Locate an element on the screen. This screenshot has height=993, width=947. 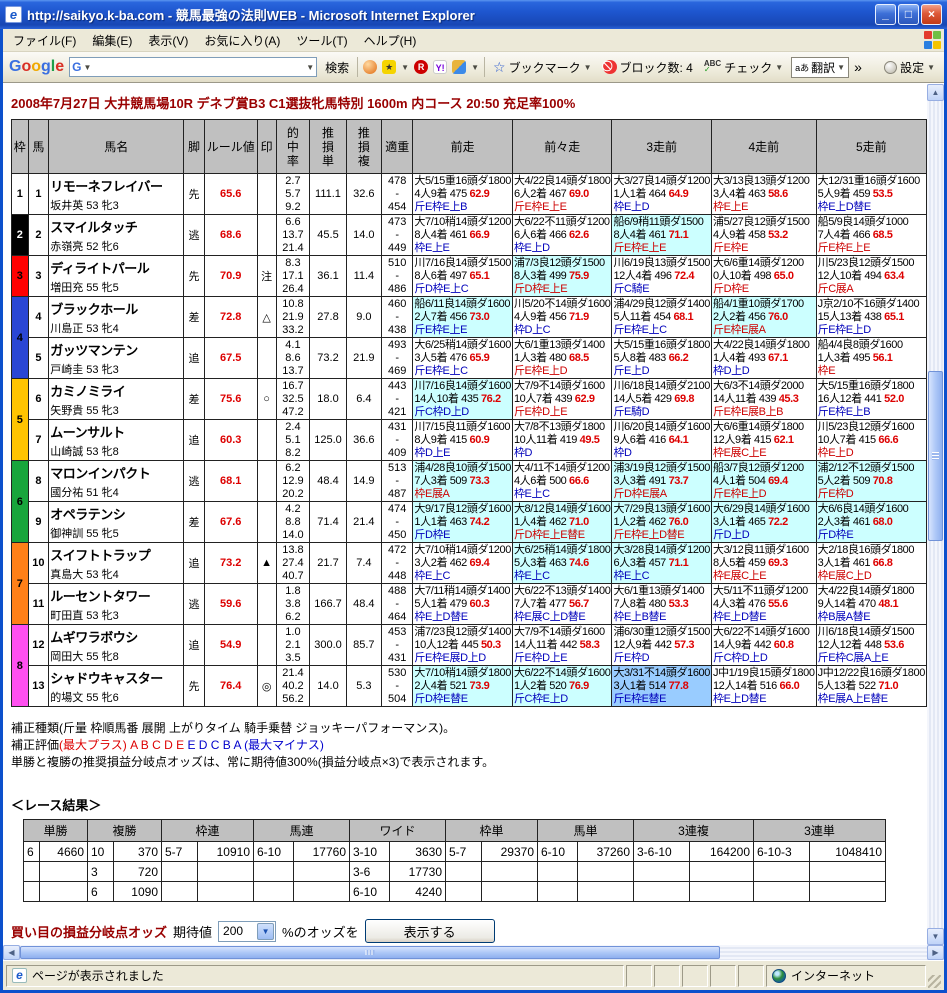
search-input is located at coordinates (199, 67).